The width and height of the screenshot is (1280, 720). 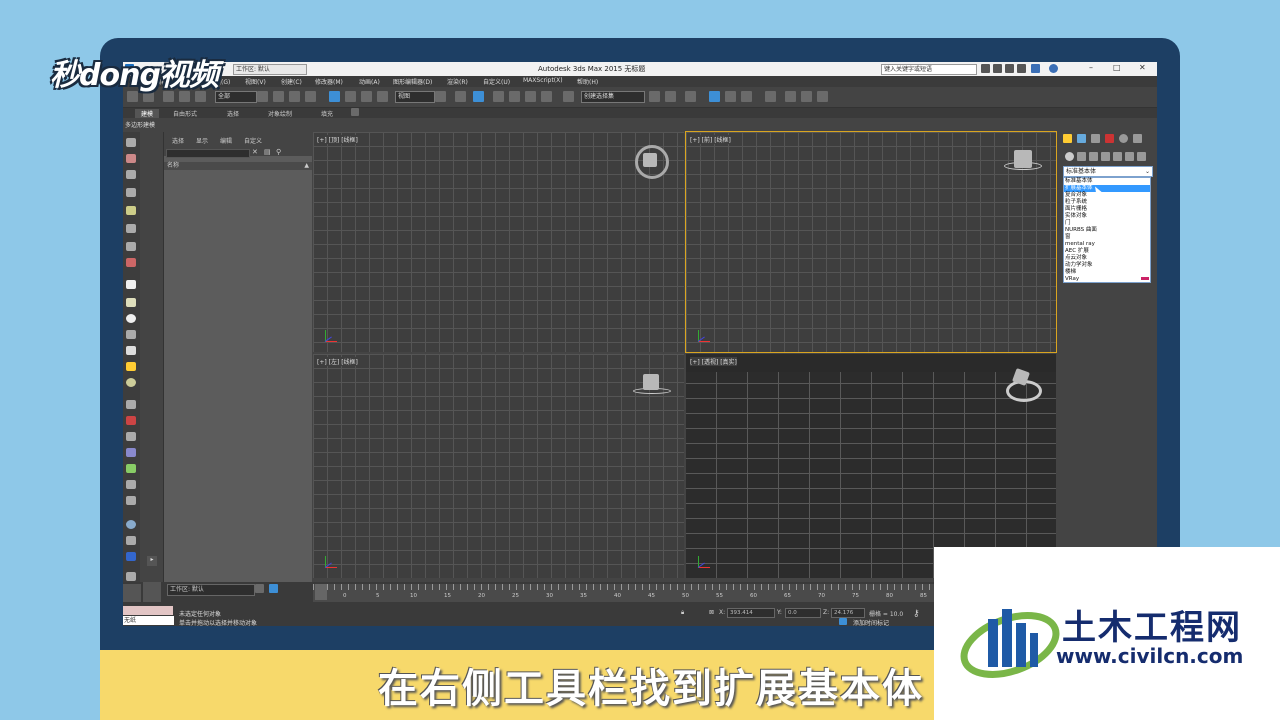 What do you see at coordinates (131, 556) in the screenshot?
I see `render-icon` at bounding box center [131, 556].